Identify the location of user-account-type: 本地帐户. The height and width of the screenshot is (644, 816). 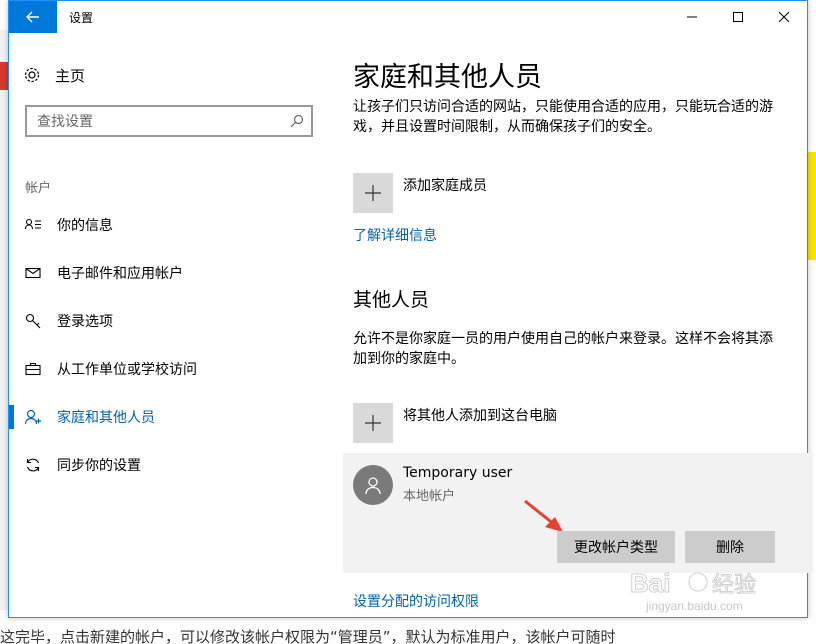
(429, 496).